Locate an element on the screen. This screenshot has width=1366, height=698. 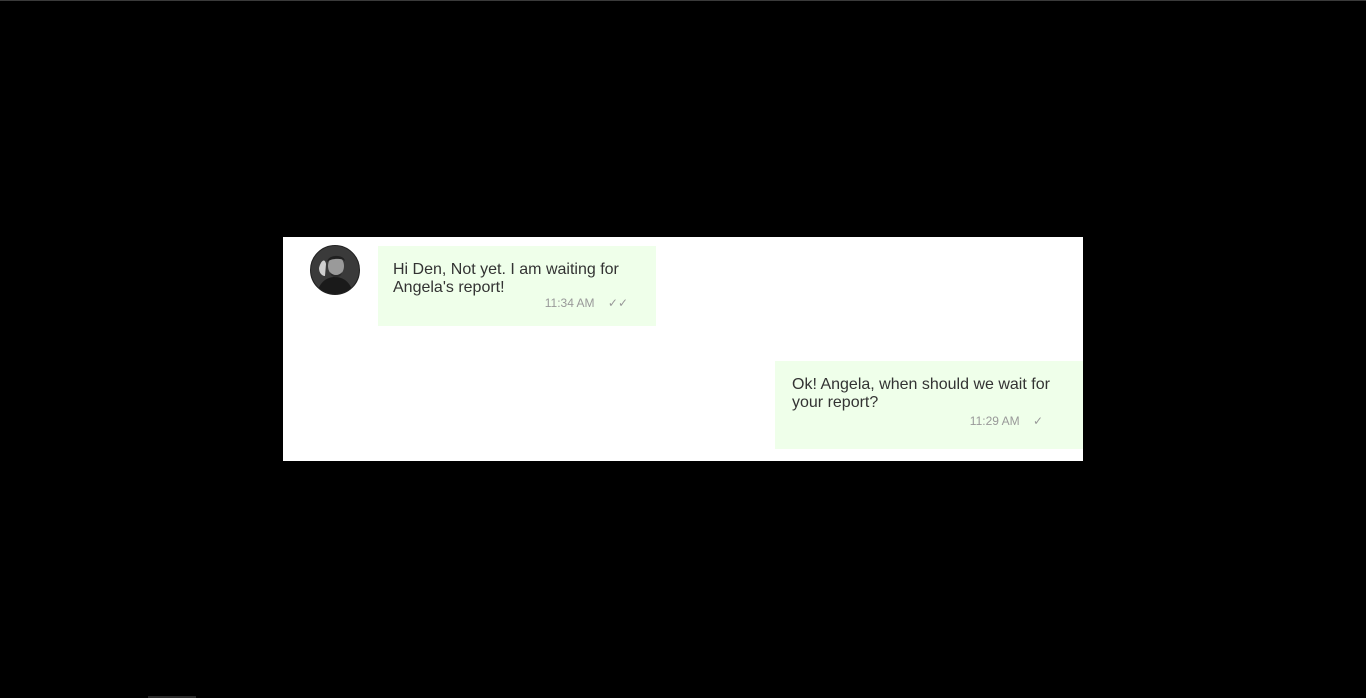
check-icon: ✓ is located at coordinates (1037, 421).